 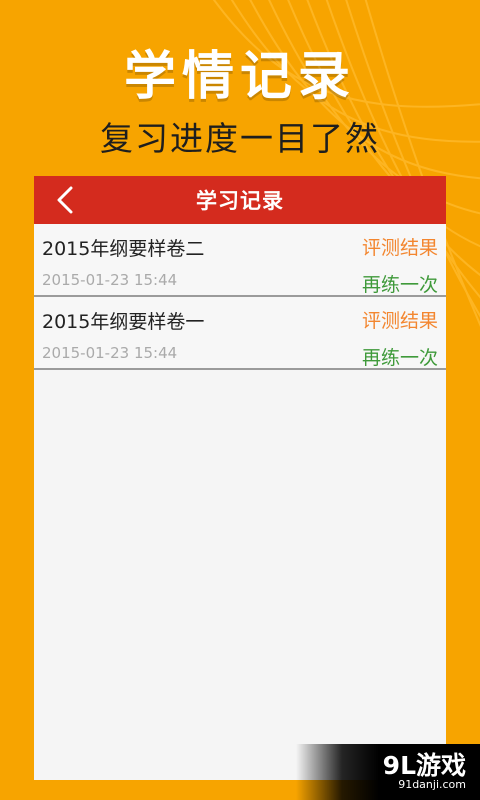 I want to click on screen-title: 学习记录, so click(x=240, y=201).